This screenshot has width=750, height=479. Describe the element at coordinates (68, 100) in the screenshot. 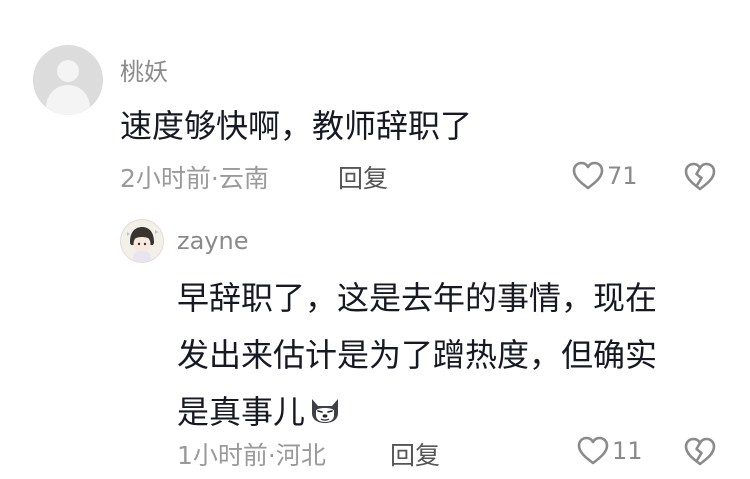

I see `default-avatar-body` at that location.